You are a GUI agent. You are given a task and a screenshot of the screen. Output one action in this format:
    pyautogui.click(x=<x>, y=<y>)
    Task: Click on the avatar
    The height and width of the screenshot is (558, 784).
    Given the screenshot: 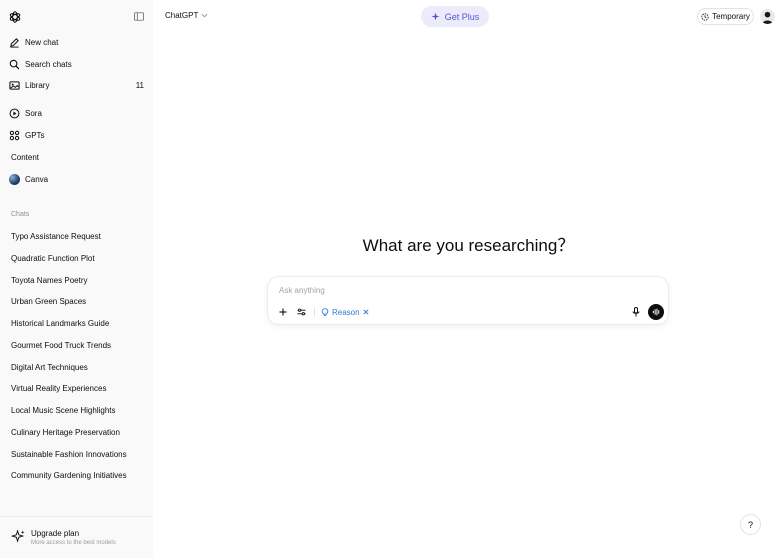 What is the action you would take?
    pyautogui.click(x=767, y=16)
    